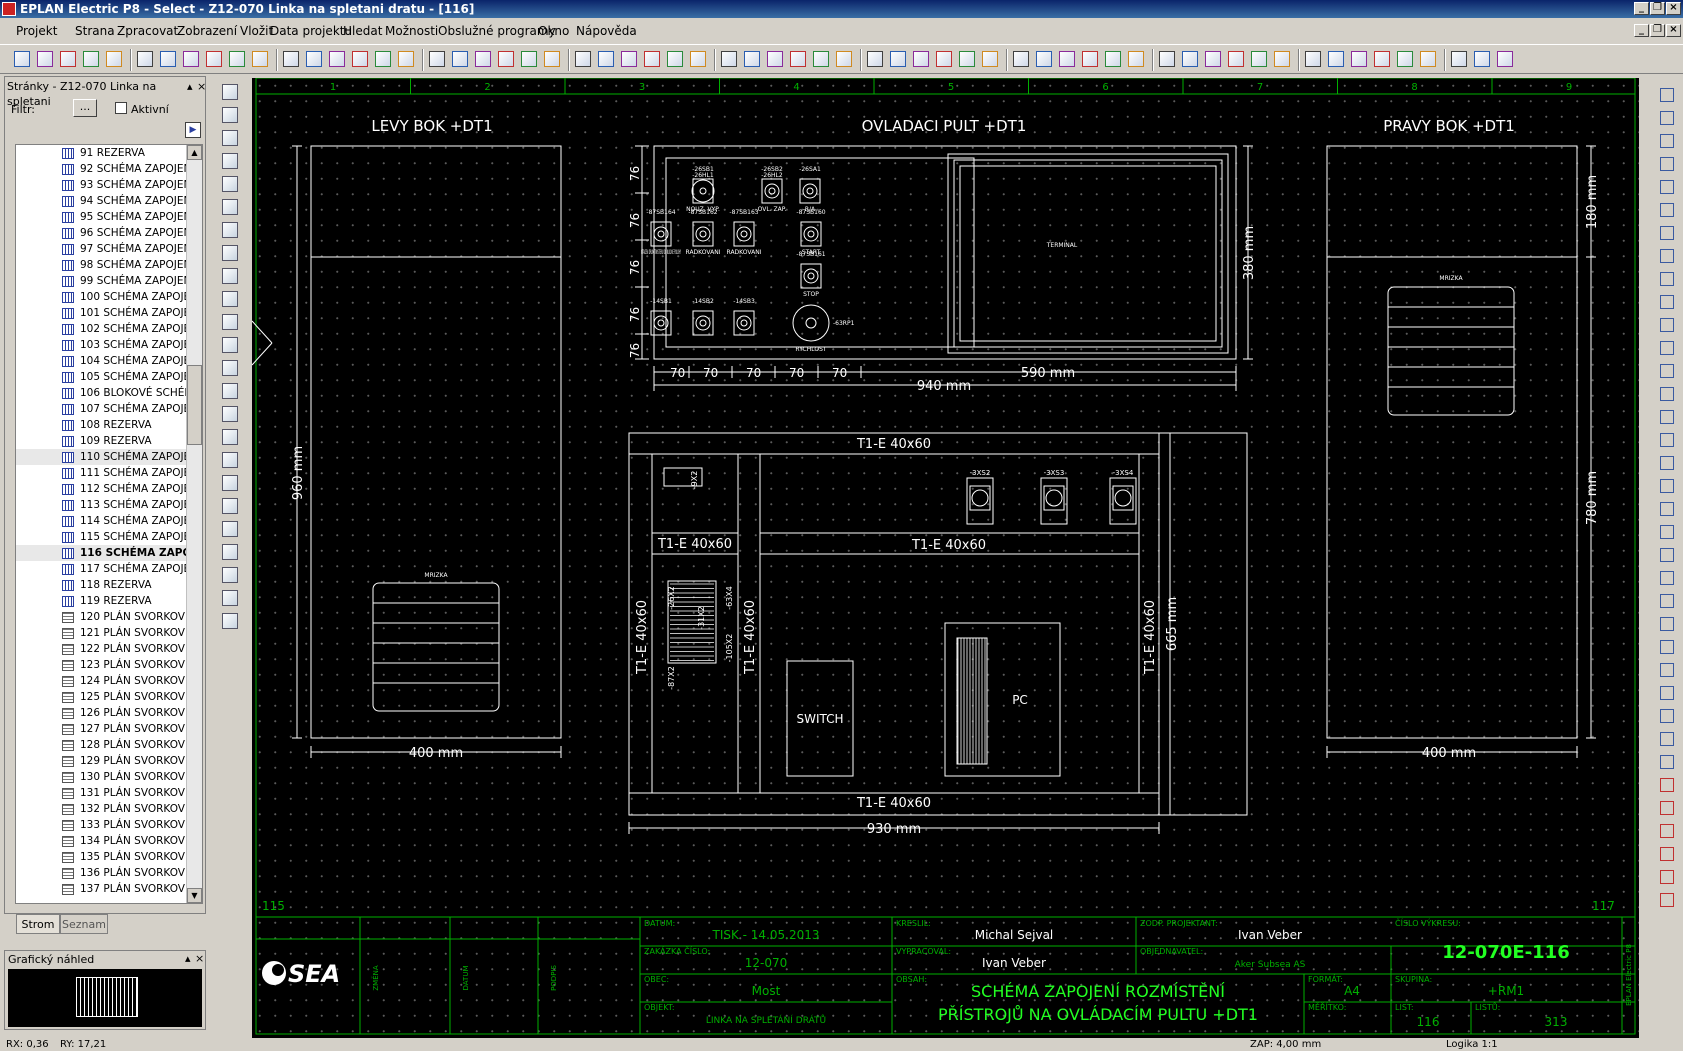 The width and height of the screenshot is (1683, 1051). Describe the element at coordinates (101, 297) in the screenshot. I see `tree-item: 100 SCHÉMA ZAPOJEN` at that location.